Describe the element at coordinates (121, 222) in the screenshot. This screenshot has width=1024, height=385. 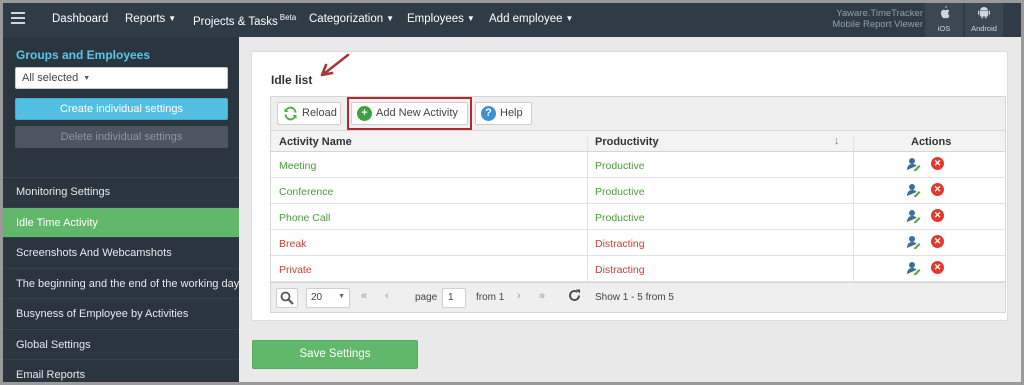
I see `menu-item-idle-time-activity: Idle Time Activity` at that location.